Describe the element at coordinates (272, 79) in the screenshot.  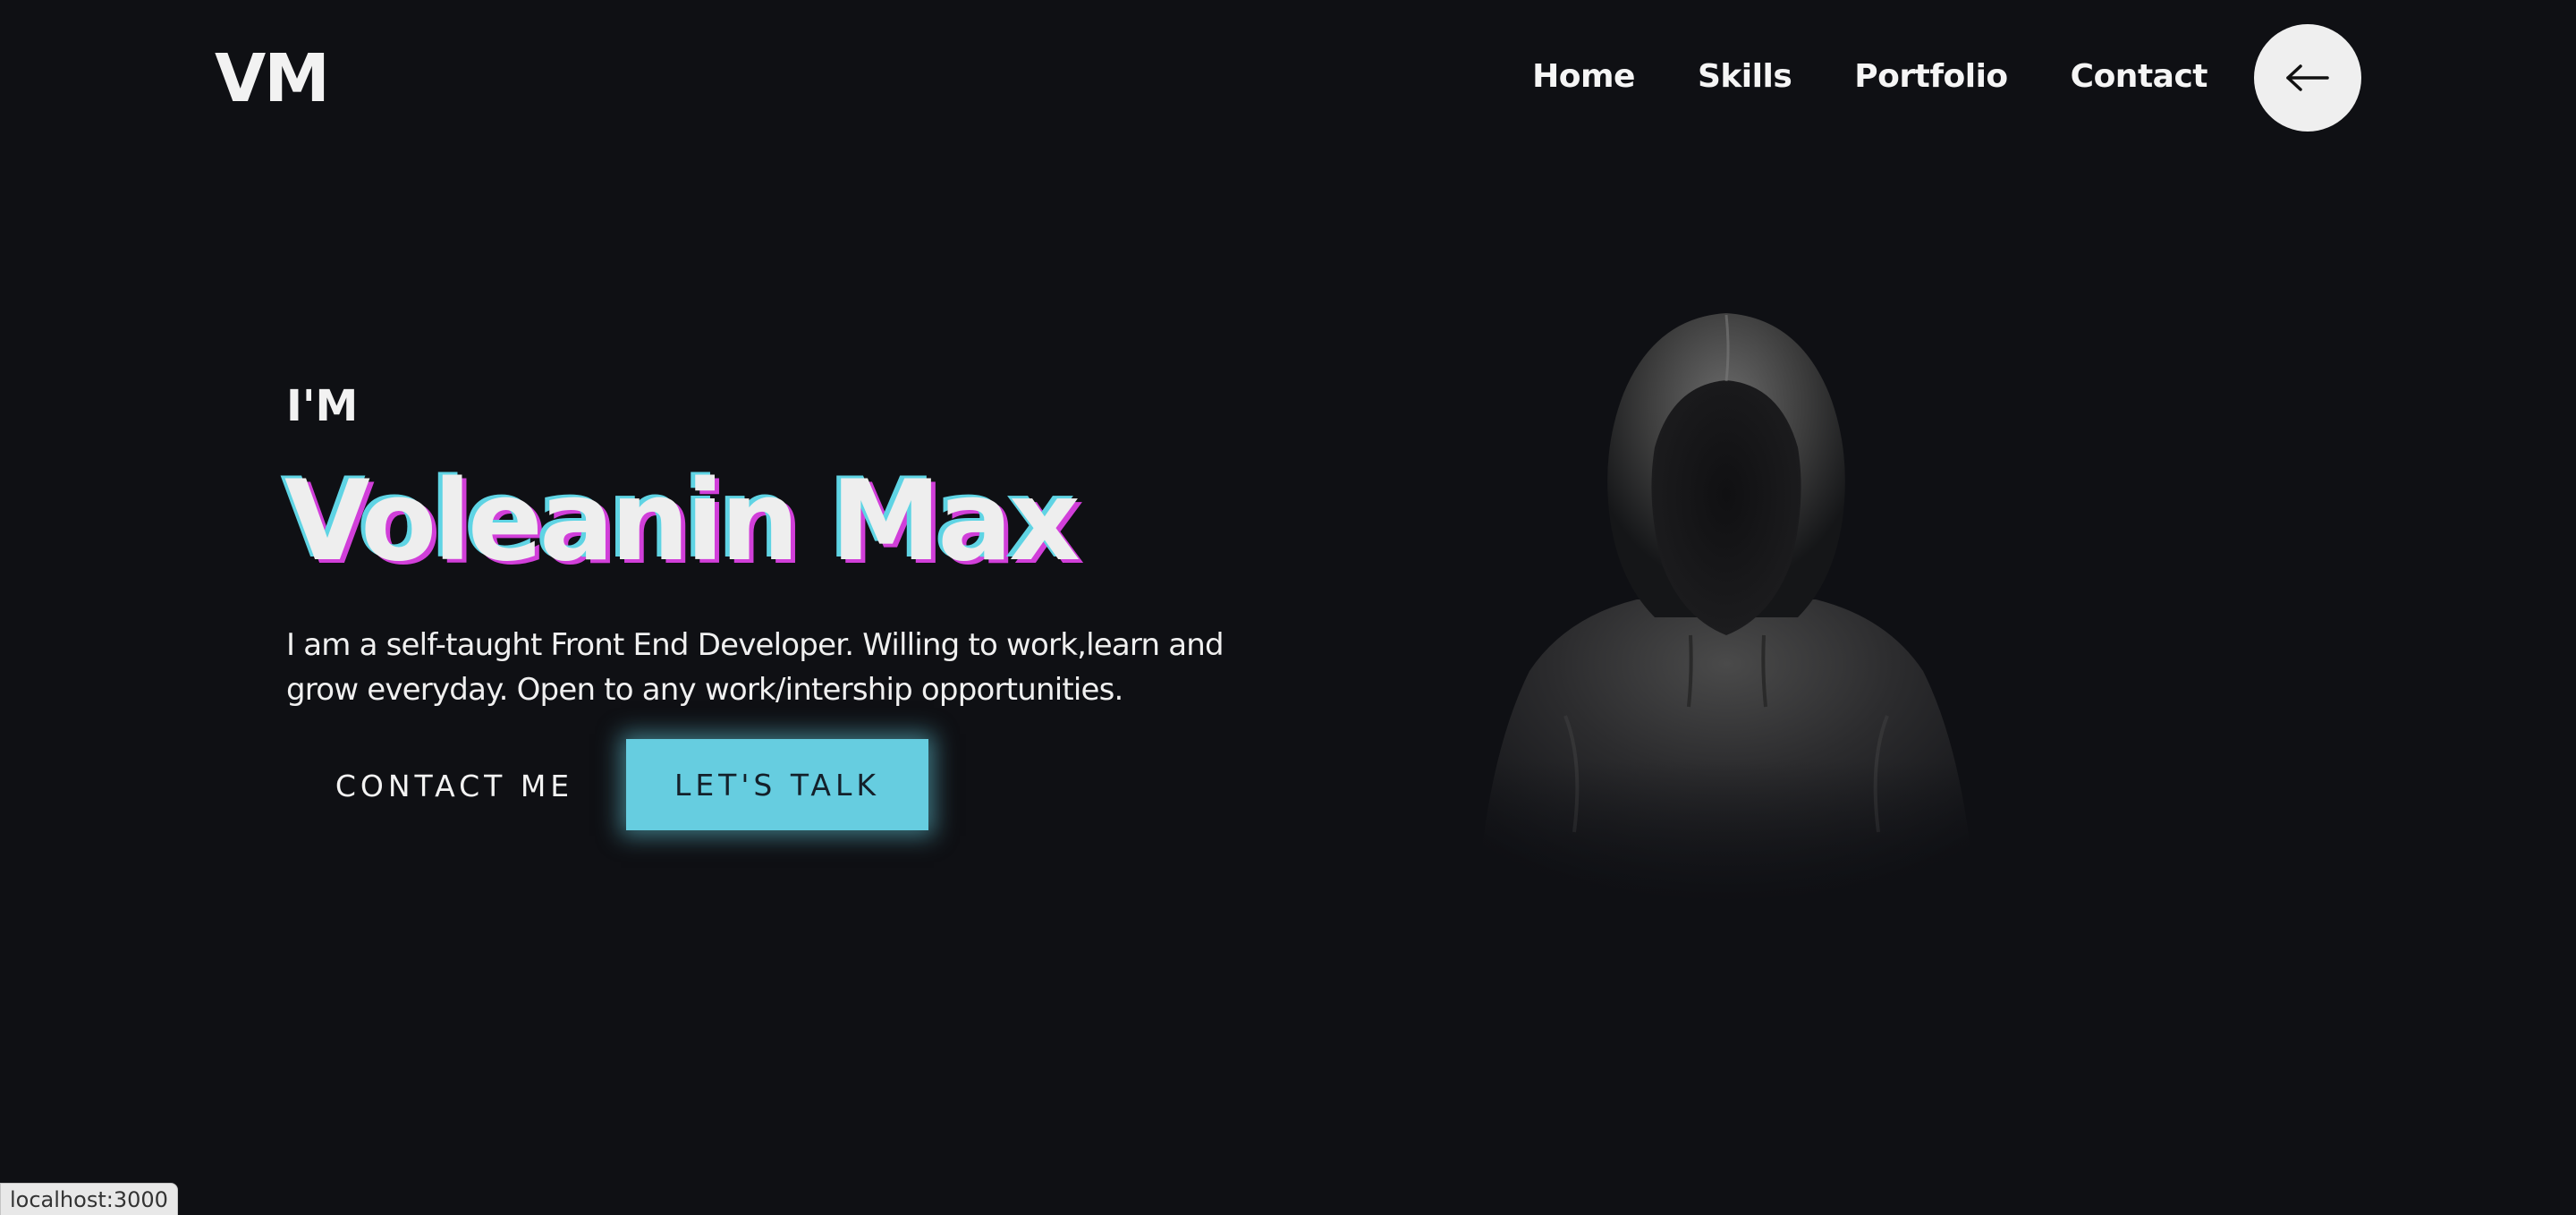
I see `logo: VM` at that location.